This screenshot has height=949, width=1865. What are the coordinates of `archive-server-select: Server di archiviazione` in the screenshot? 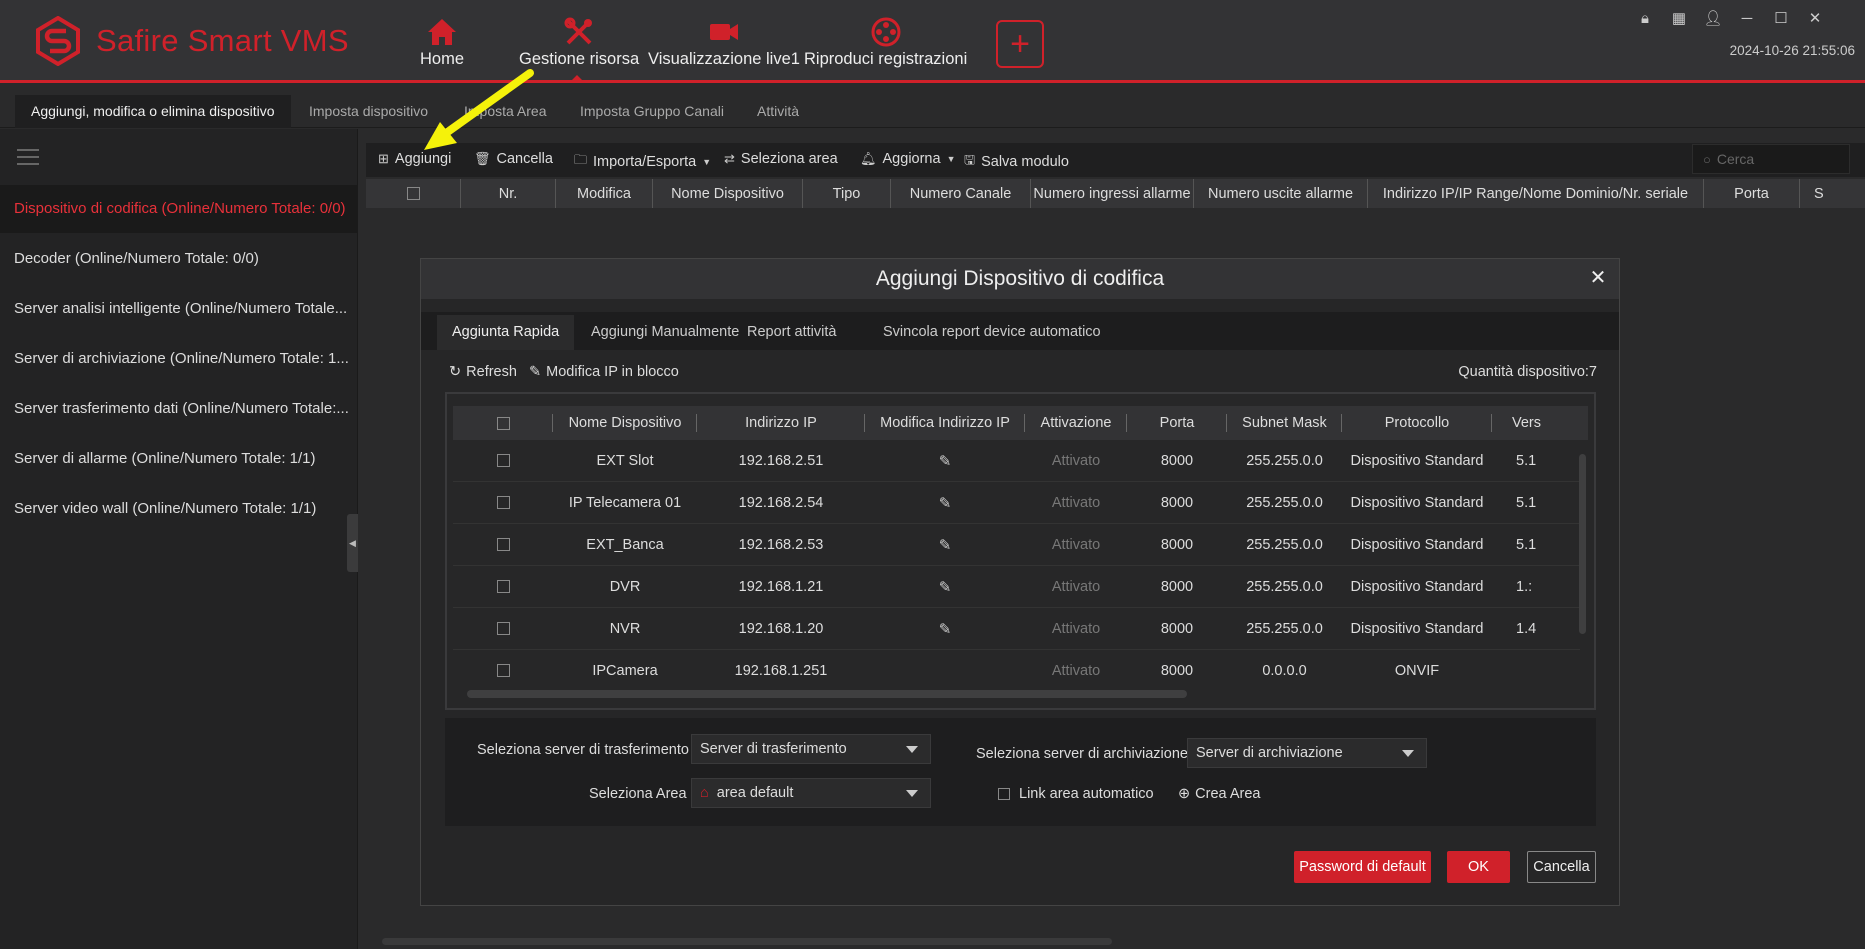 It's located at (1307, 753).